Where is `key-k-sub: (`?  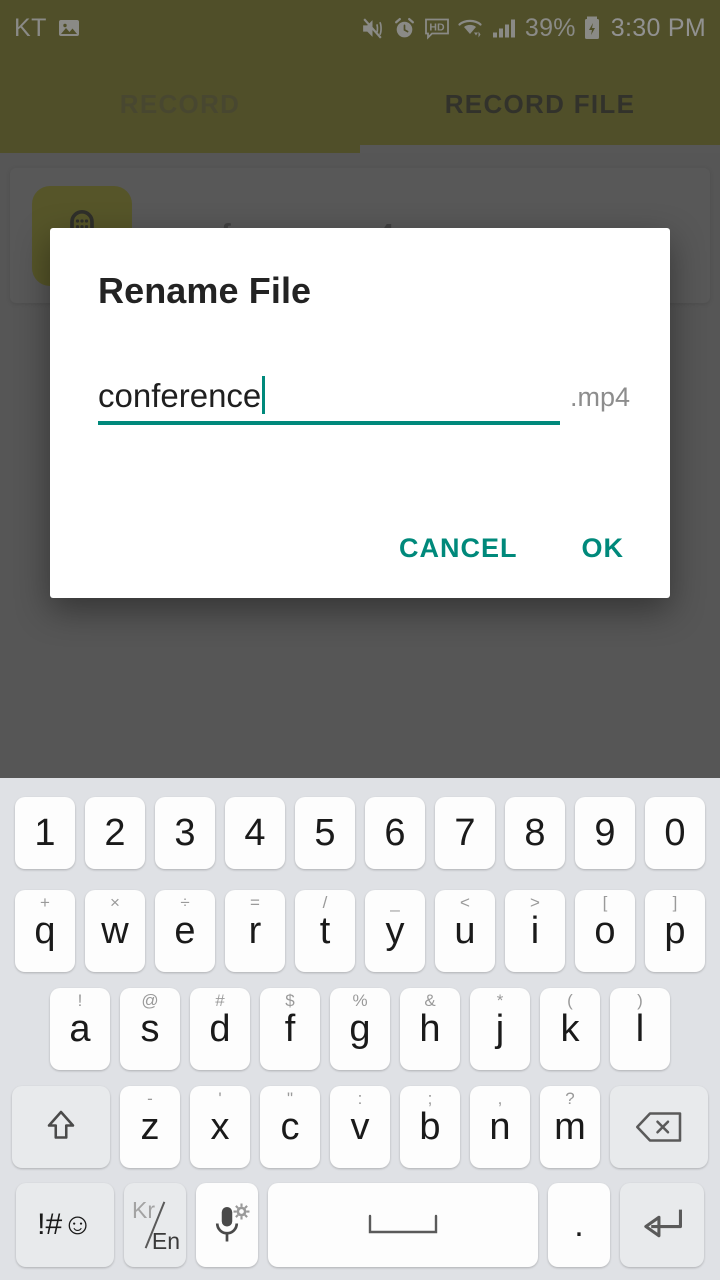 key-k-sub: ( is located at coordinates (570, 1000).